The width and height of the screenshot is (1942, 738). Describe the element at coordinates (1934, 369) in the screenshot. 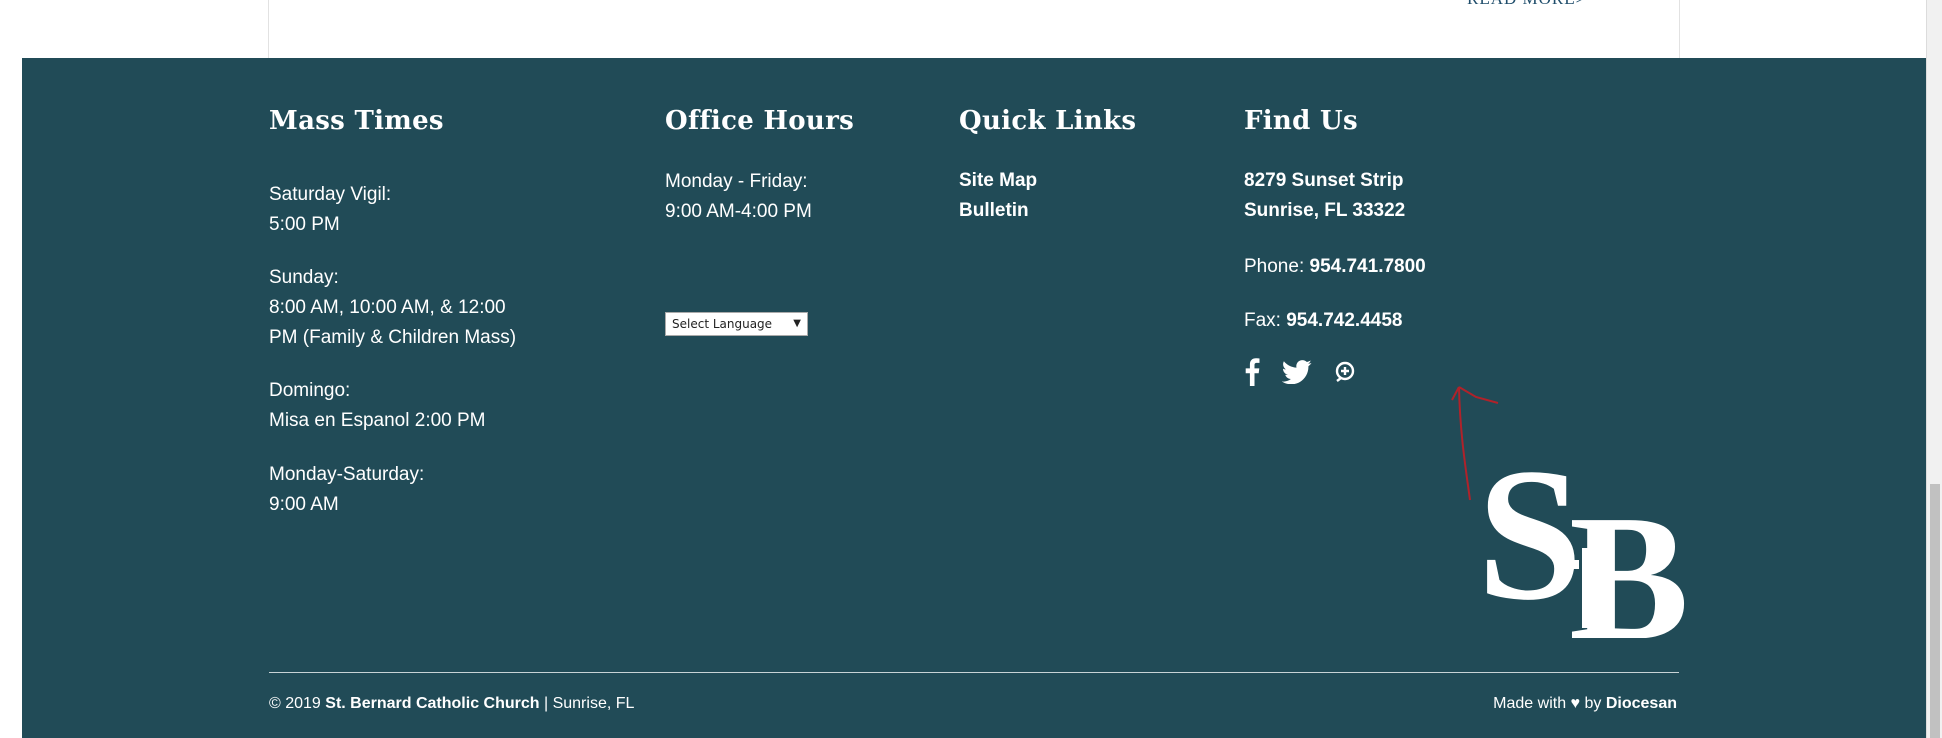

I see `page-scrollbar` at that location.